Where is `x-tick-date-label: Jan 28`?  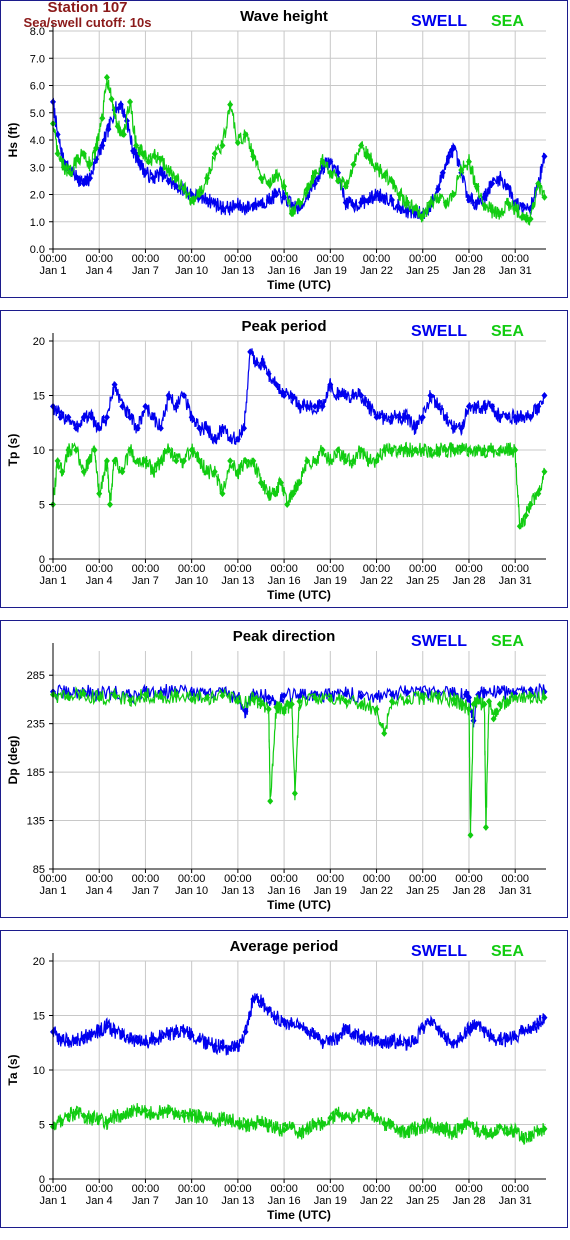 x-tick-date-label: Jan 28 is located at coordinates (468, 1201).